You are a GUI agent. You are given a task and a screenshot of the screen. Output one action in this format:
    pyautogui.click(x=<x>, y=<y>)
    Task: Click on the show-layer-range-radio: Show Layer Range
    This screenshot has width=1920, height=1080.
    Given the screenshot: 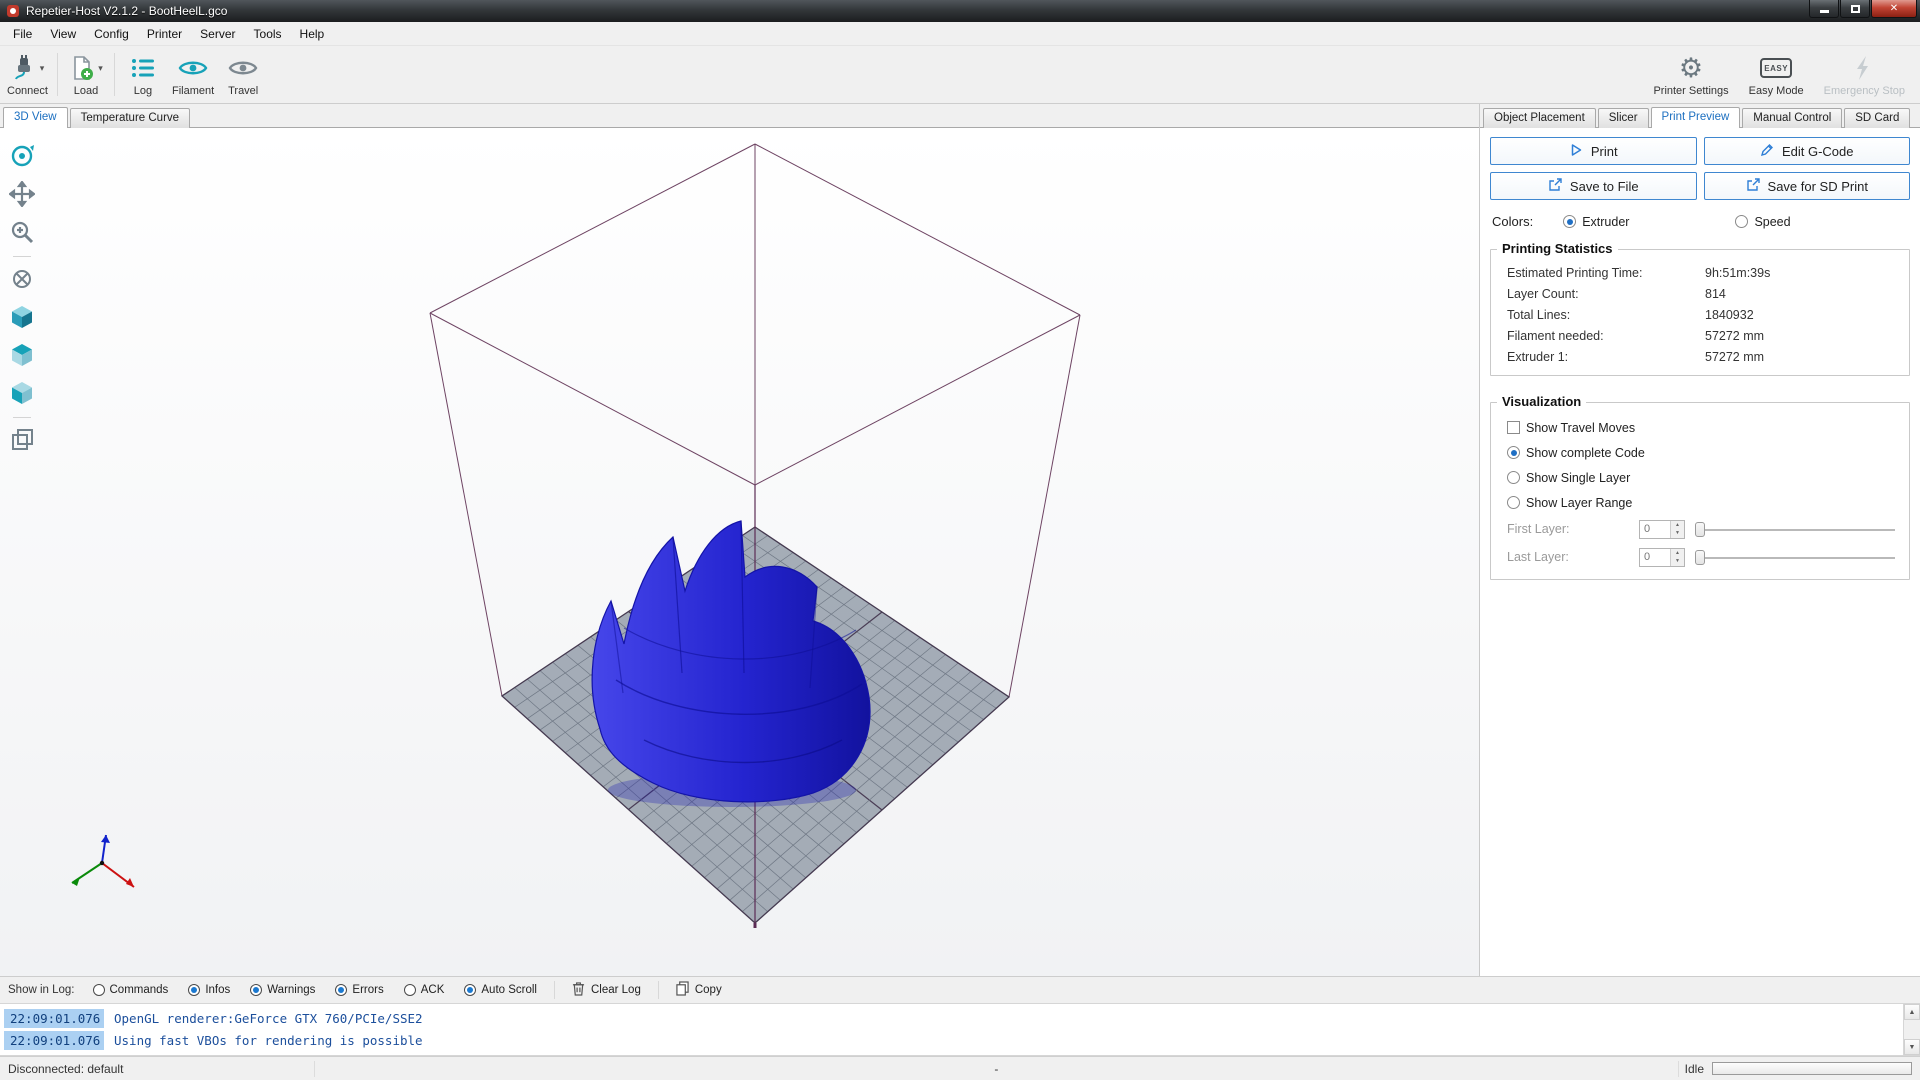 What is the action you would take?
    pyautogui.click(x=1700, y=502)
    